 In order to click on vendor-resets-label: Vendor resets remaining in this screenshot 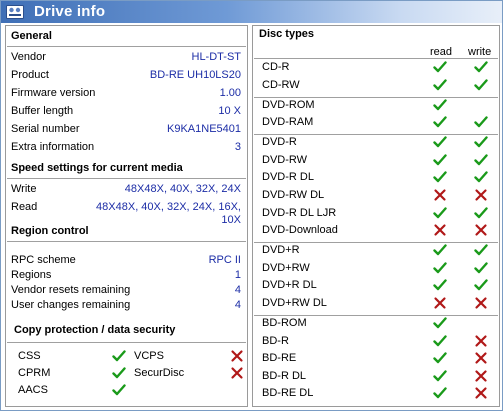, I will do `click(71, 290)`.